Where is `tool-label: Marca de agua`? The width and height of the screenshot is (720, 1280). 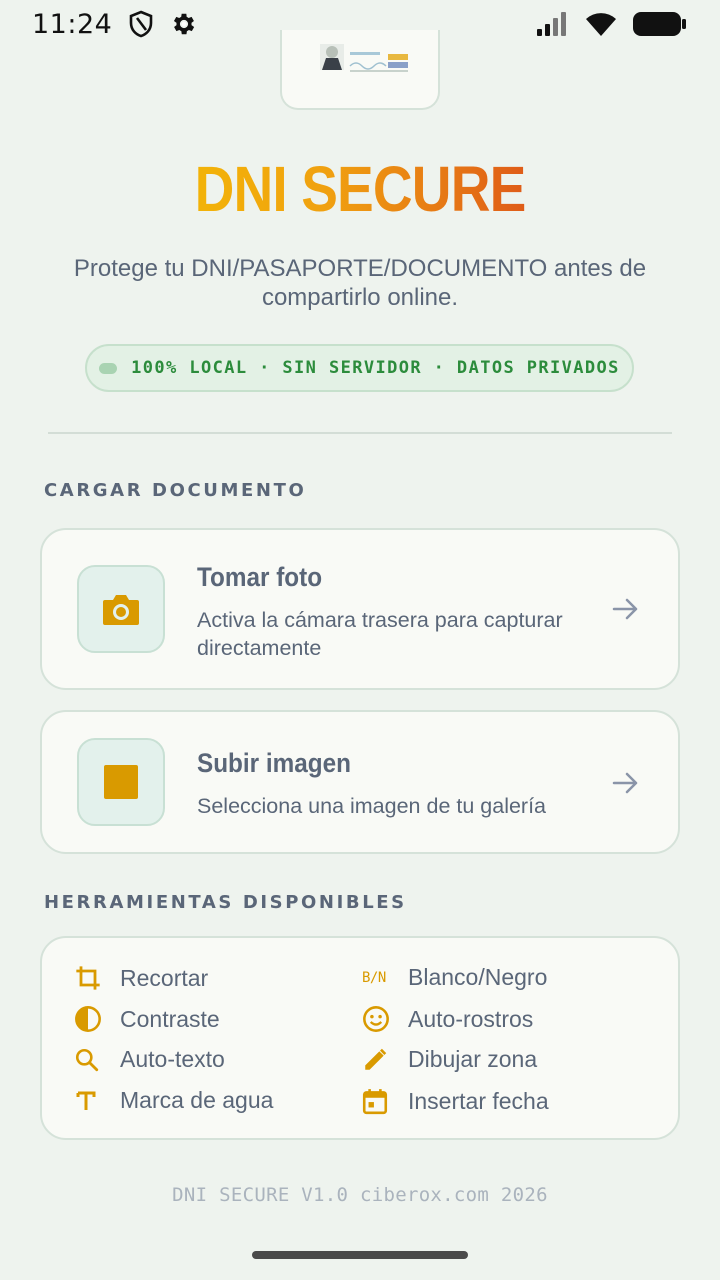 tool-label: Marca de agua is located at coordinates (197, 1100).